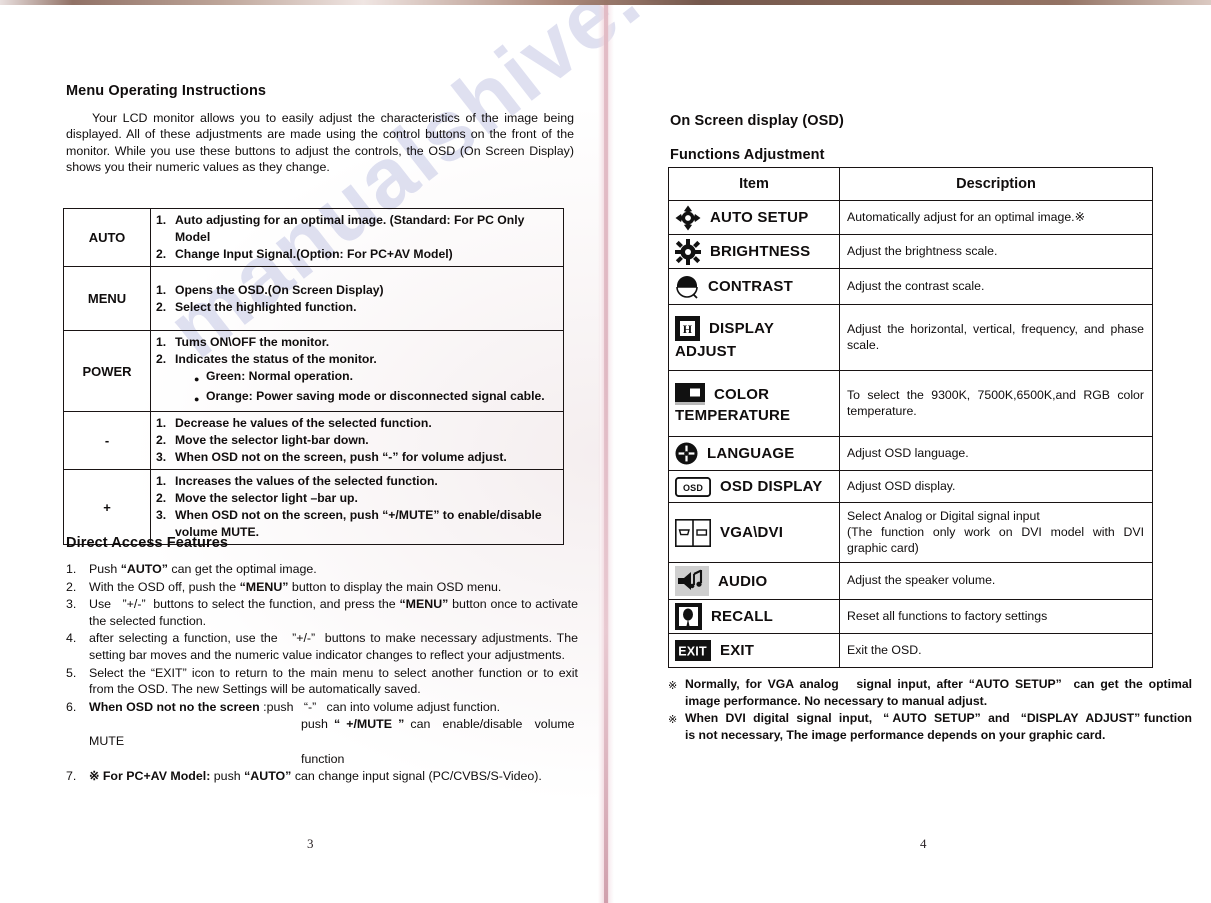  What do you see at coordinates (197, 399) in the screenshot?
I see `line-marker: ●` at bounding box center [197, 399].